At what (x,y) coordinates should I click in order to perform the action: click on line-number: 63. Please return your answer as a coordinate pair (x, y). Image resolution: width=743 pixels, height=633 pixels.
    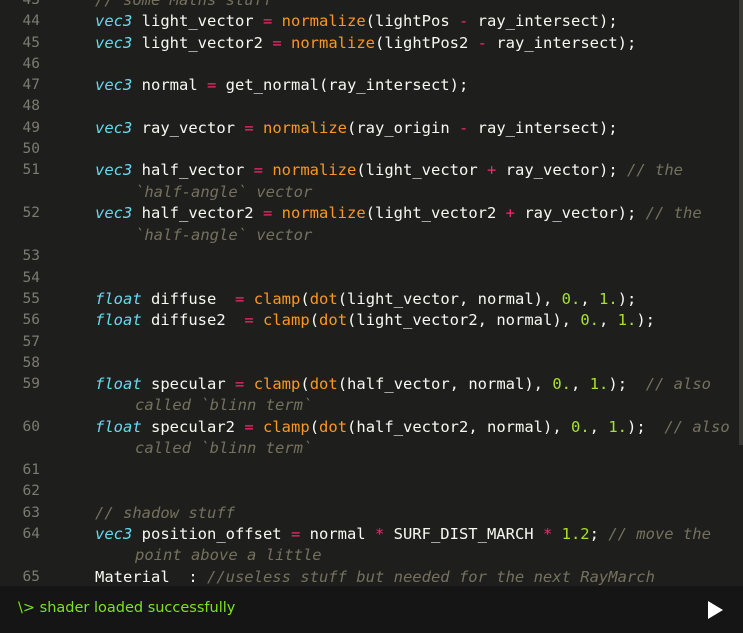
    Looking at the image, I should click on (31, 512).